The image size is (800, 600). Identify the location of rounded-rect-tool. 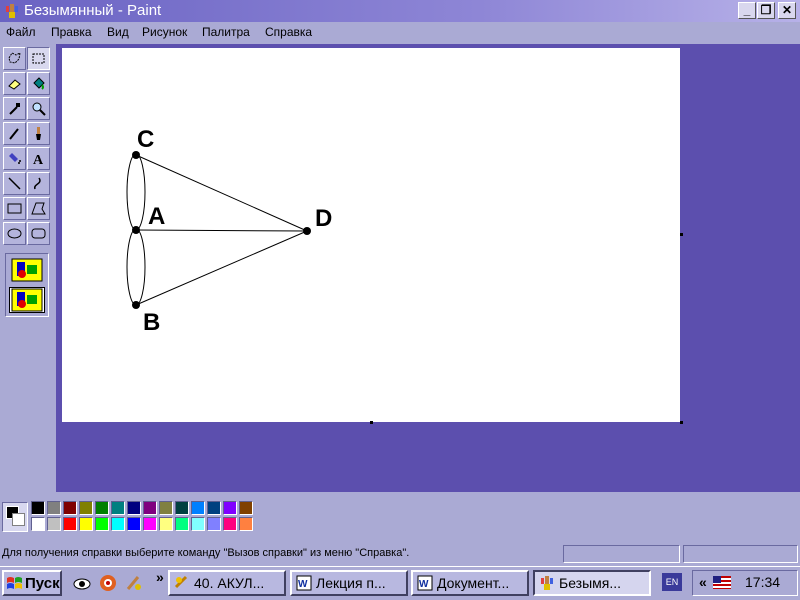
(38, 233).